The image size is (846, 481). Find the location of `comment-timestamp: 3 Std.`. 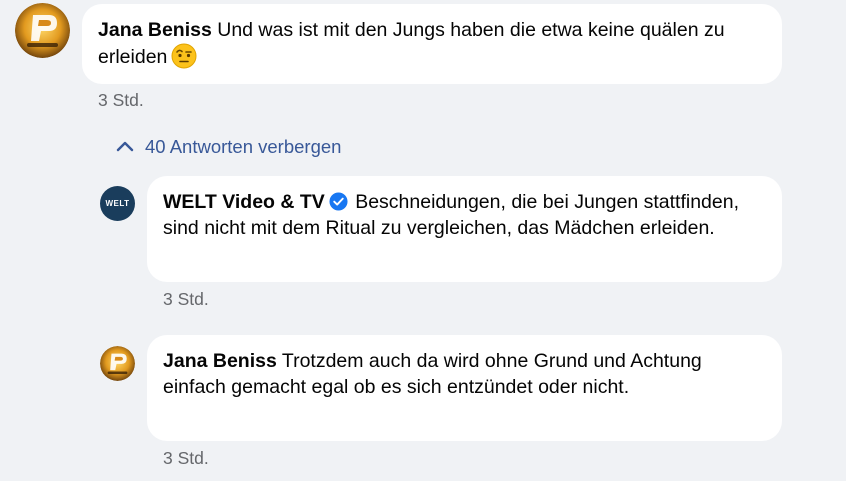

comment-timestamp: 3 Std. is located at coordinates (121, 100).